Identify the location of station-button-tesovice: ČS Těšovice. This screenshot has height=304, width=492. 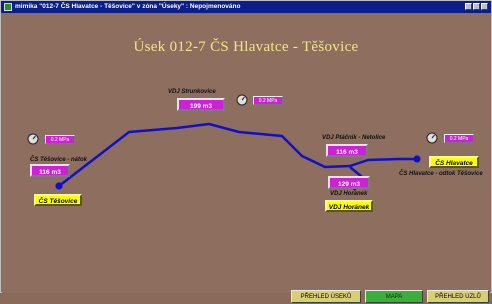
(58, 200).